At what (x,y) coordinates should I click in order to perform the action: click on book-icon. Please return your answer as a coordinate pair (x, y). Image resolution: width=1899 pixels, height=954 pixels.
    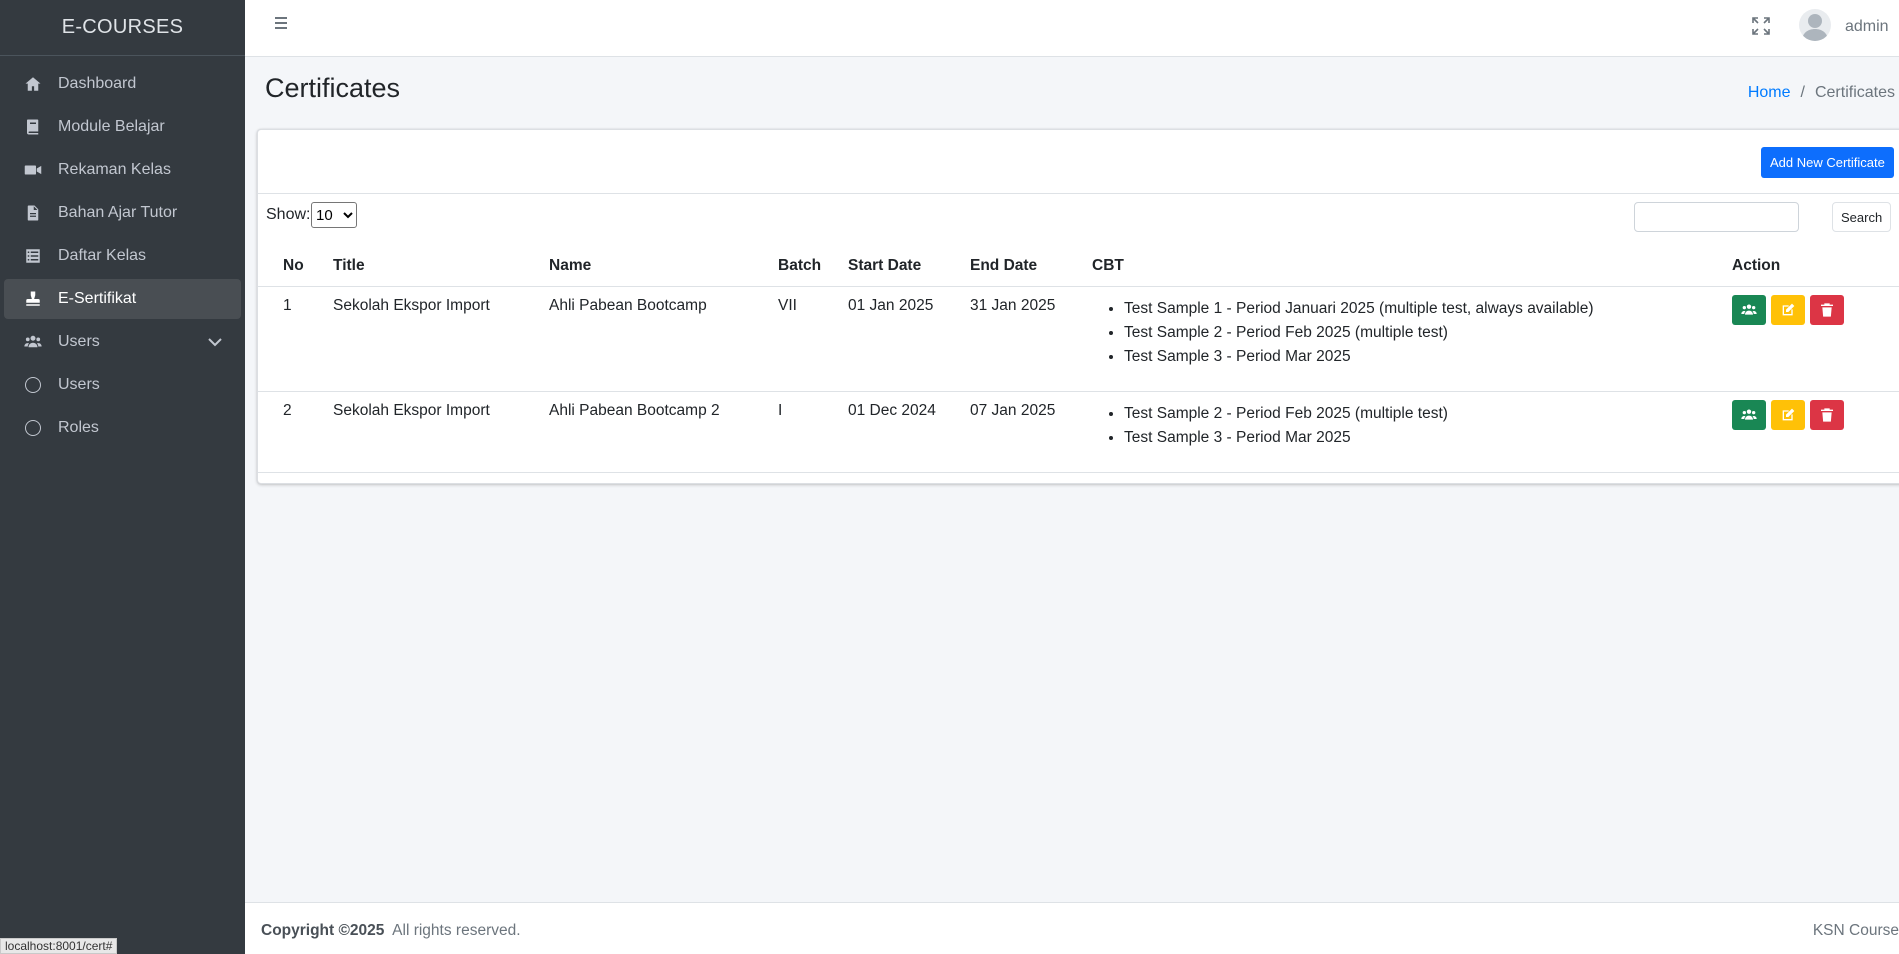
    Looking at the image, I should click on (33, 127).